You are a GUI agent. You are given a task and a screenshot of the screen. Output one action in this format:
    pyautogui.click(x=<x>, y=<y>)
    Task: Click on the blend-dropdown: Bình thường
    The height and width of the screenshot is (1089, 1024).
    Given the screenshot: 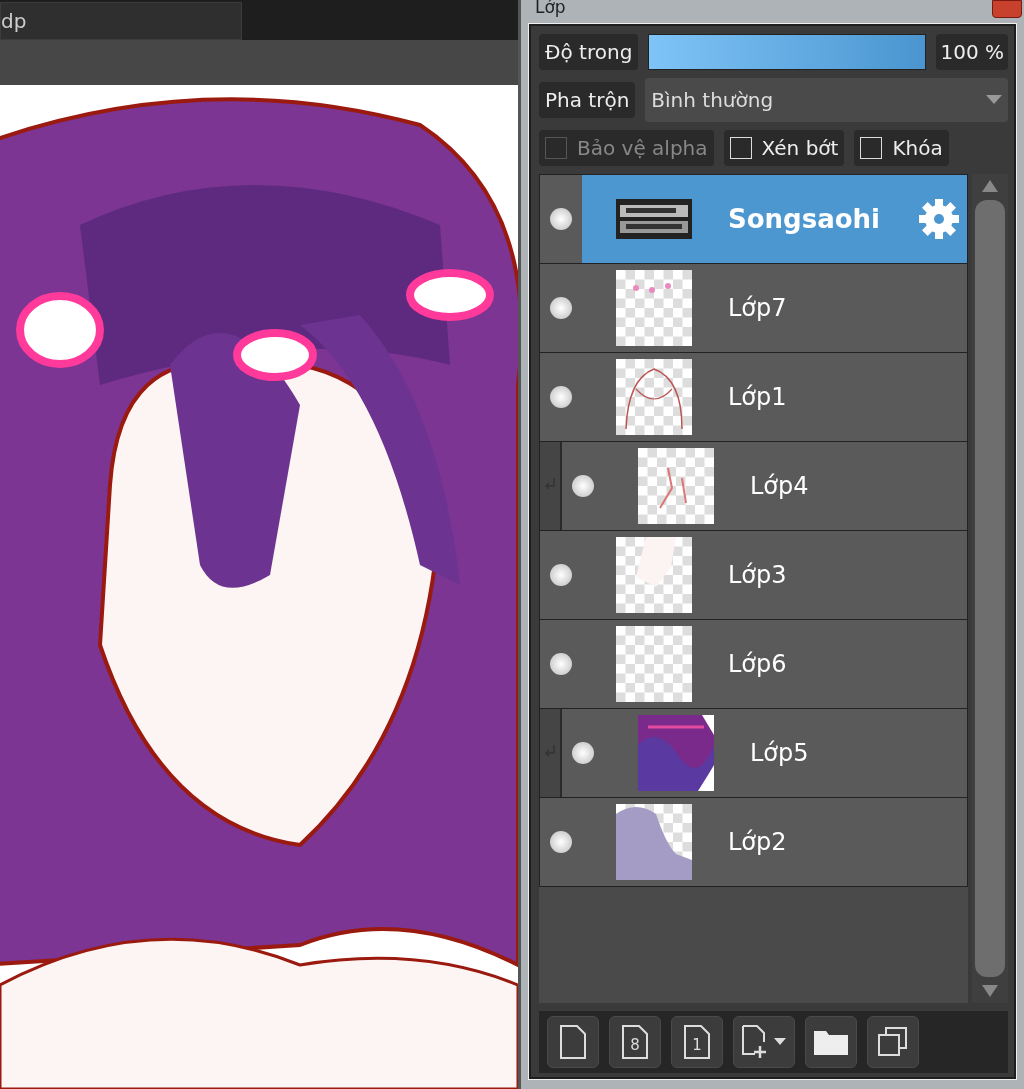 What is the action you would take?
    pyautogui.click(x=826, y=100)
    